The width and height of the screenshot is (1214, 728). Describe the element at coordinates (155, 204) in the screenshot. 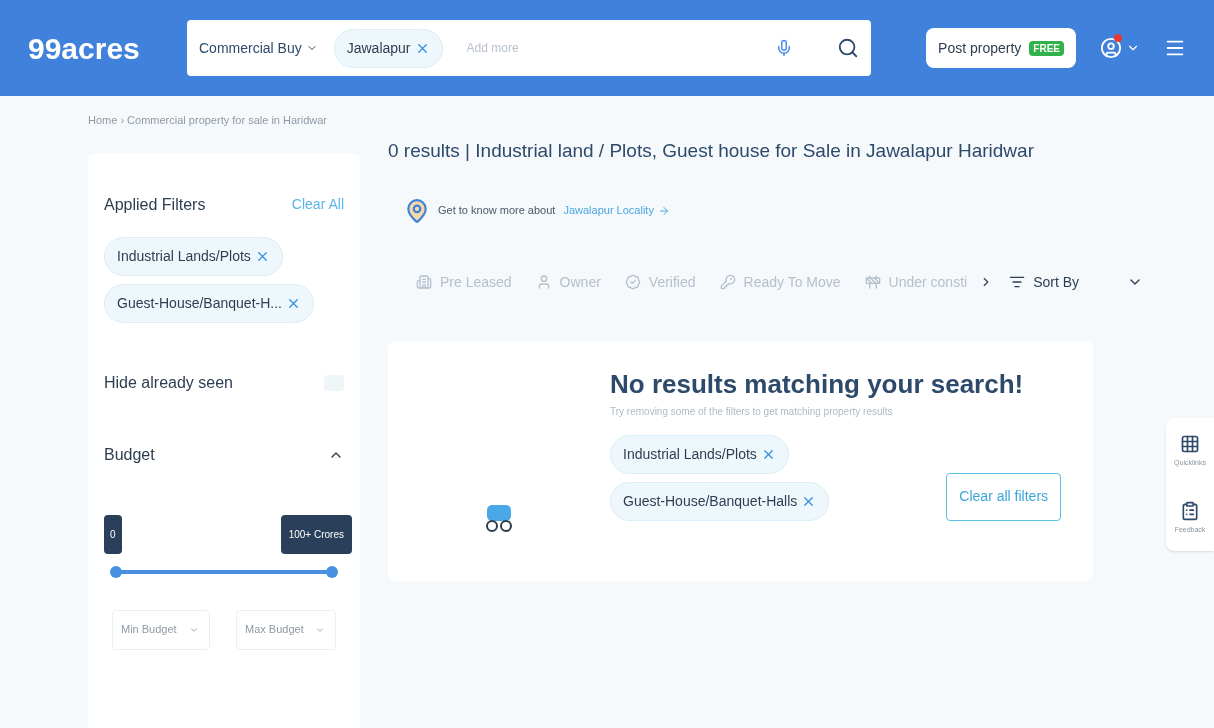

I see `panel-title: Applied Filters` at that location.